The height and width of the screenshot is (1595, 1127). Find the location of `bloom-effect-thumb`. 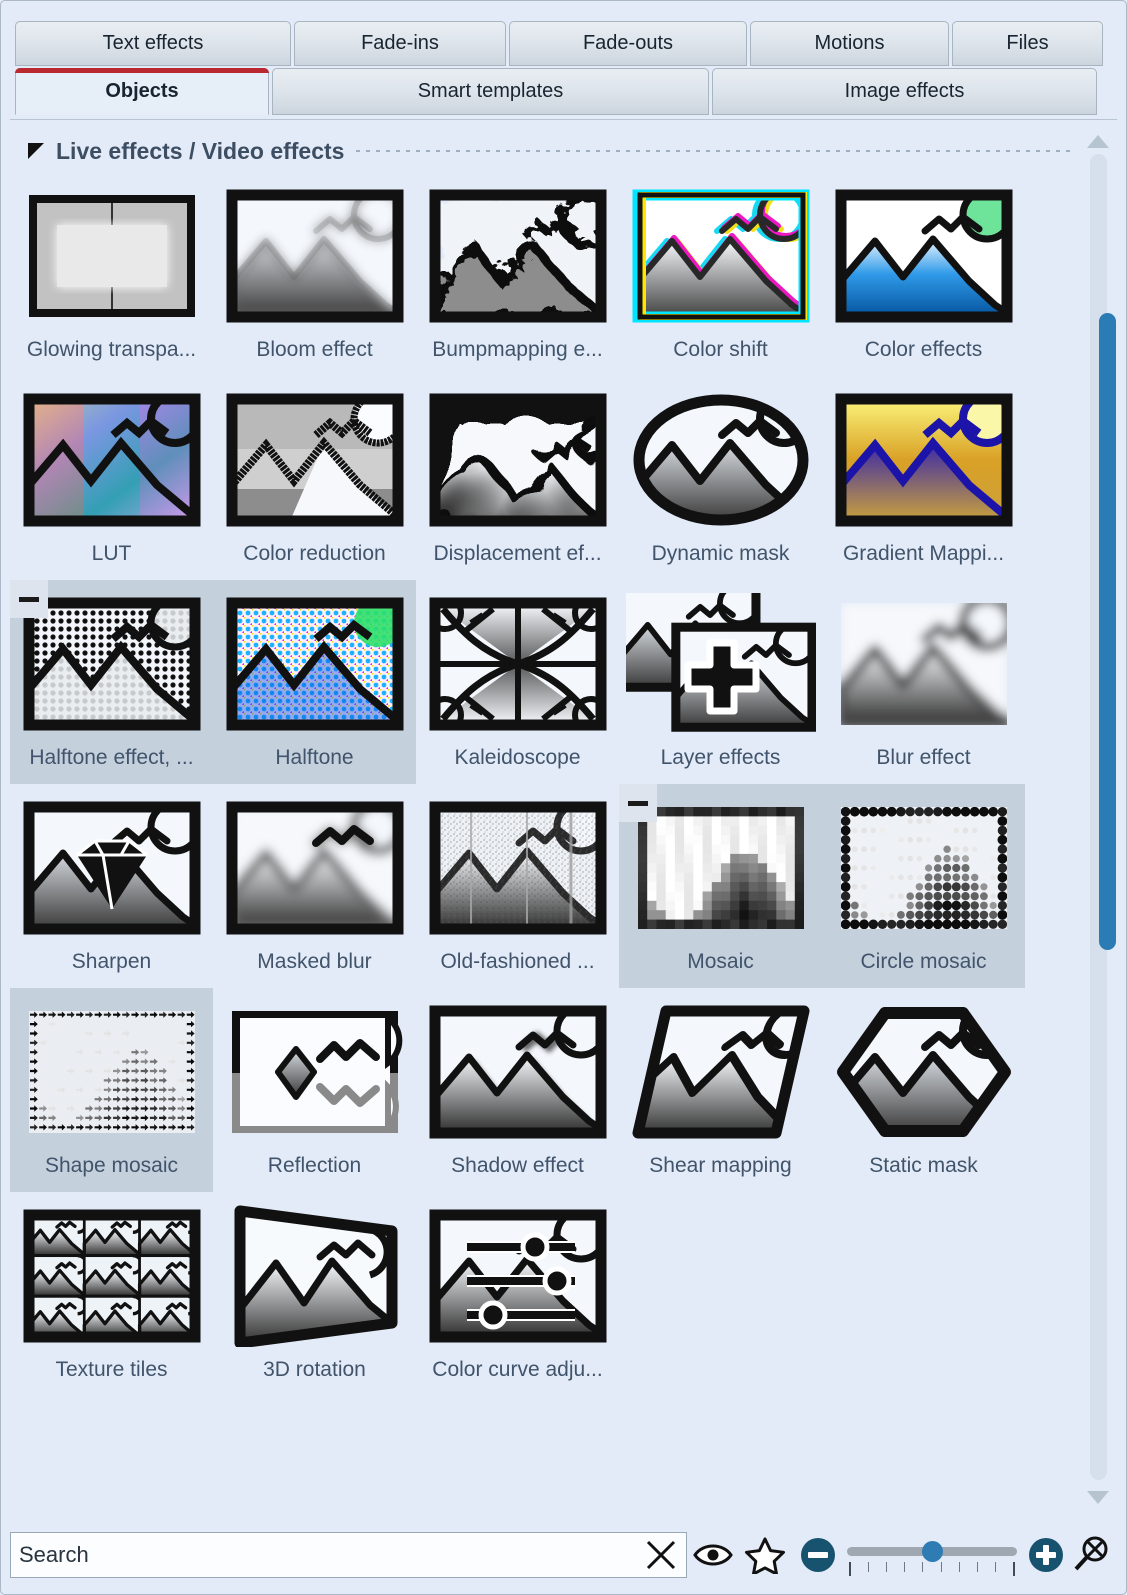

bloom-effect-thumb is located at coordinates (315, 256).